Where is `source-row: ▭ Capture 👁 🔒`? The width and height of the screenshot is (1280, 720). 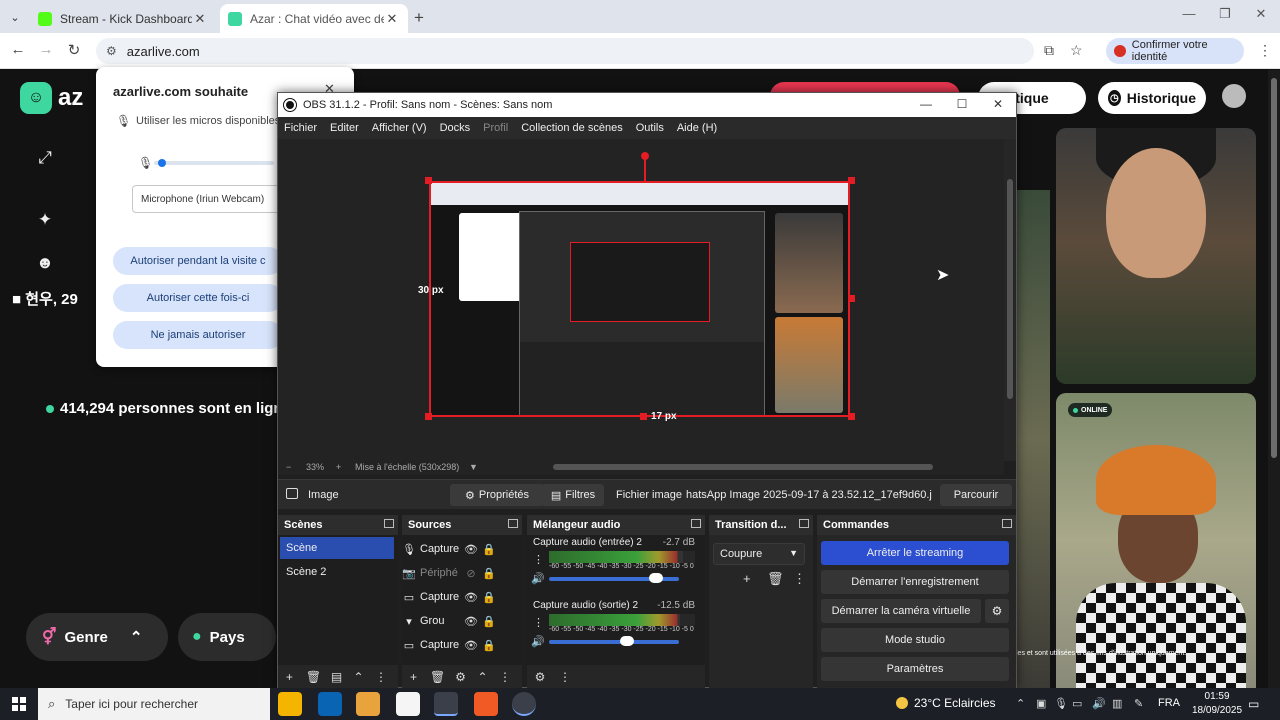 source-row: ▭ Capture 👁 🔒 is located at coordinates (461, 597).